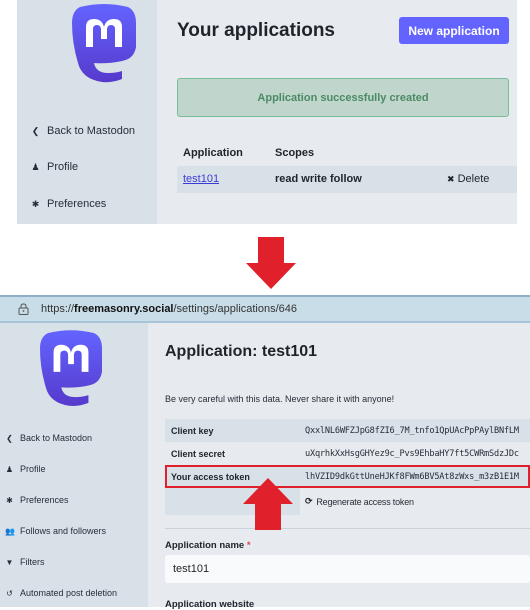 Image resolution: width=530 pixels, height=610 pixels. Describe the element at coordinates (241, 351) in the screenshot. I see `page-title: Application: test101` at that location.